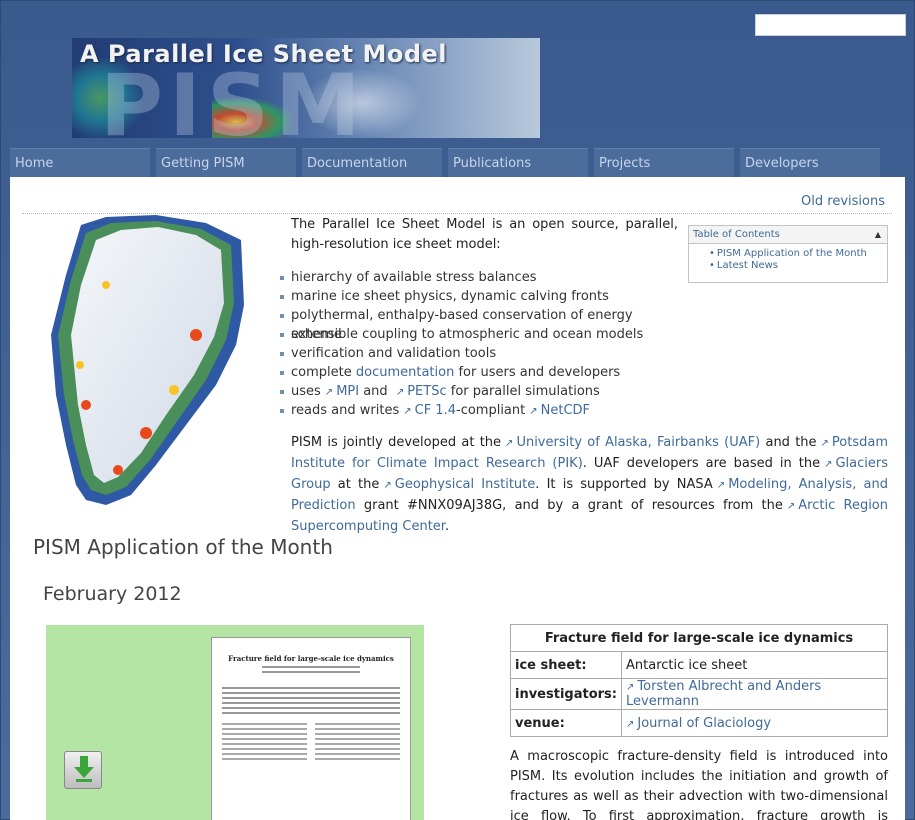 The image size is (915, 820). I want to click on download-icon, so click(83, 770).